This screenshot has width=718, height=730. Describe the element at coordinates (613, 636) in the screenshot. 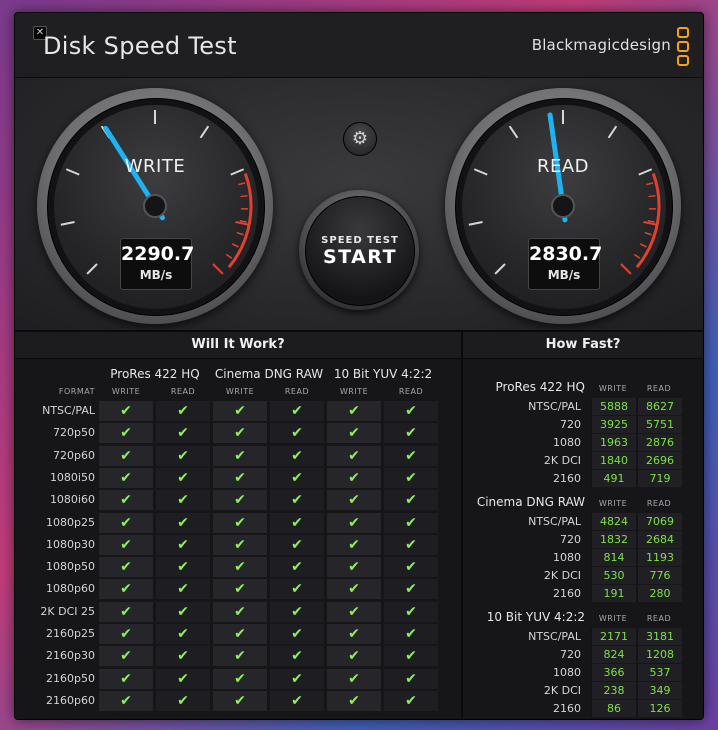

I see `hf-write-value: 2171` at that location.